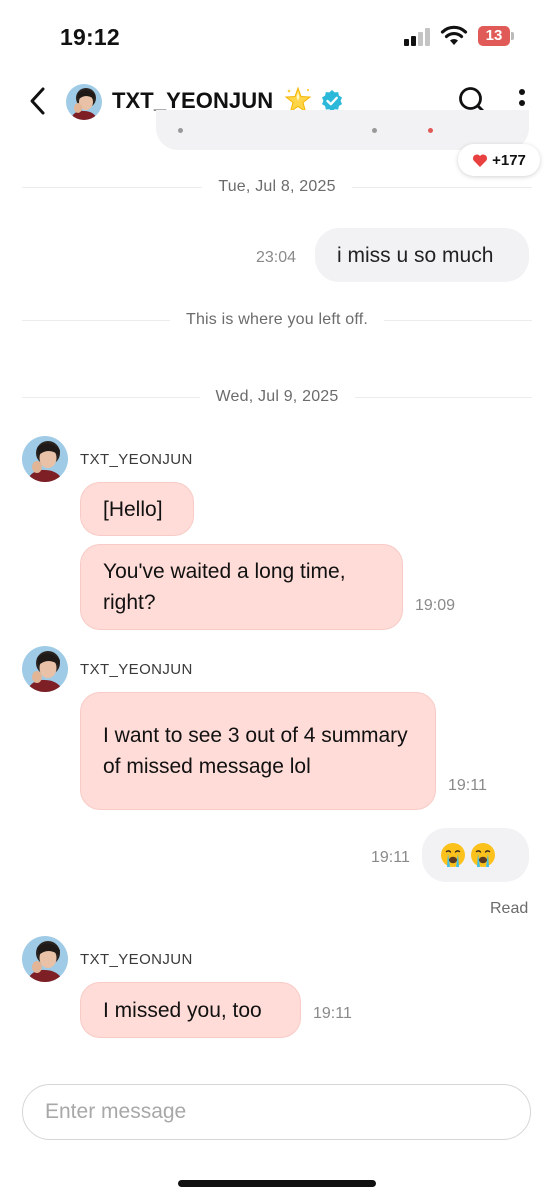 The height and width of the screenshot is (1200, 554). I want to click on date-divider-label: Tue, Jul 8, 2025, so click(277, 186).